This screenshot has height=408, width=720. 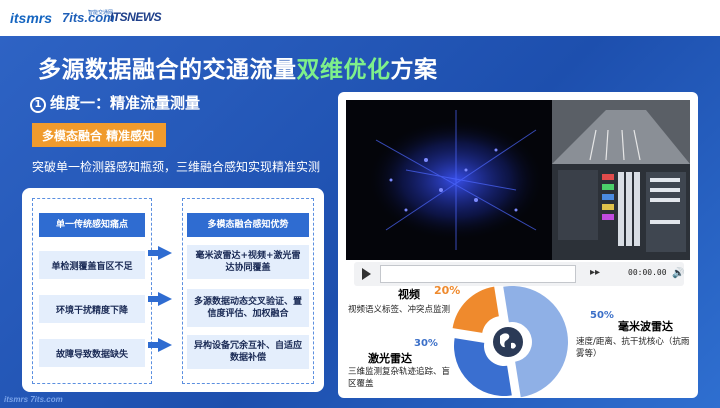 I want to click on advantages-header: 多模态融合感知优势, so click(x=248, y=225).